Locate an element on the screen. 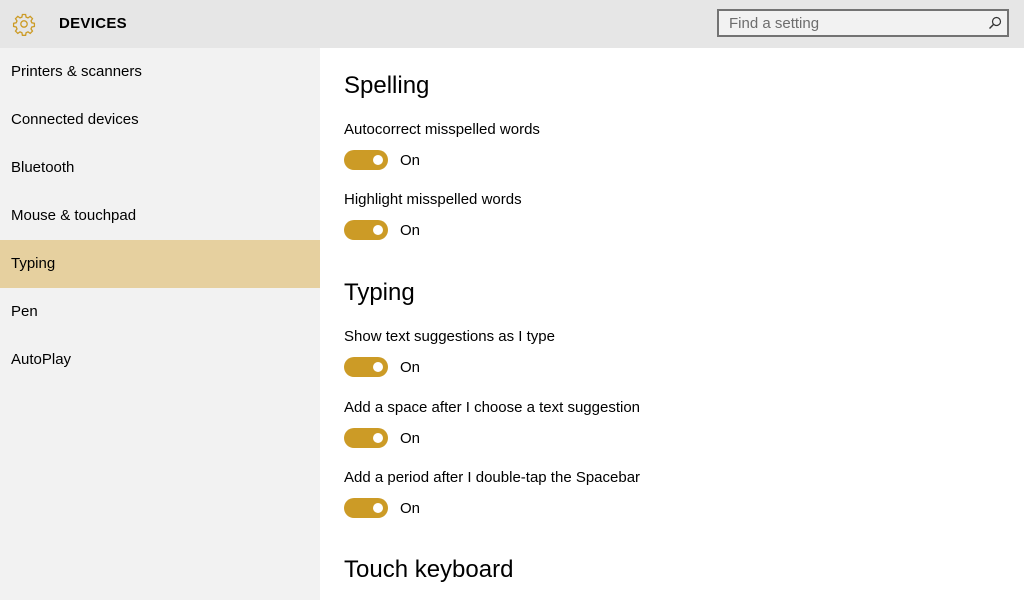 The width and height of the screenshot is (1024, 600). sidebar-item-autoplay: AutoPlay is located at coordinates (160, 360).